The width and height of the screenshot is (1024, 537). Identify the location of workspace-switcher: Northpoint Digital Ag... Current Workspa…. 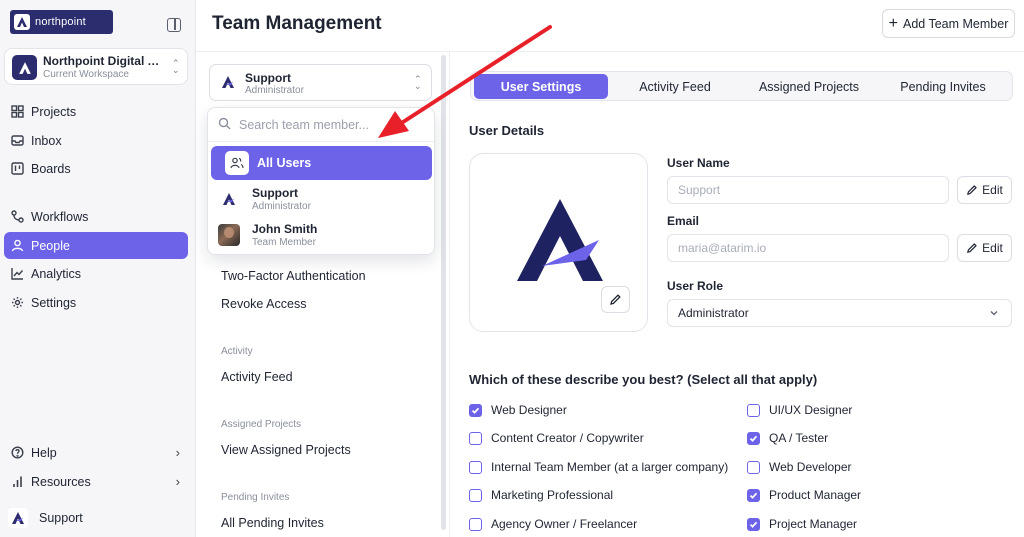
(96, 66).